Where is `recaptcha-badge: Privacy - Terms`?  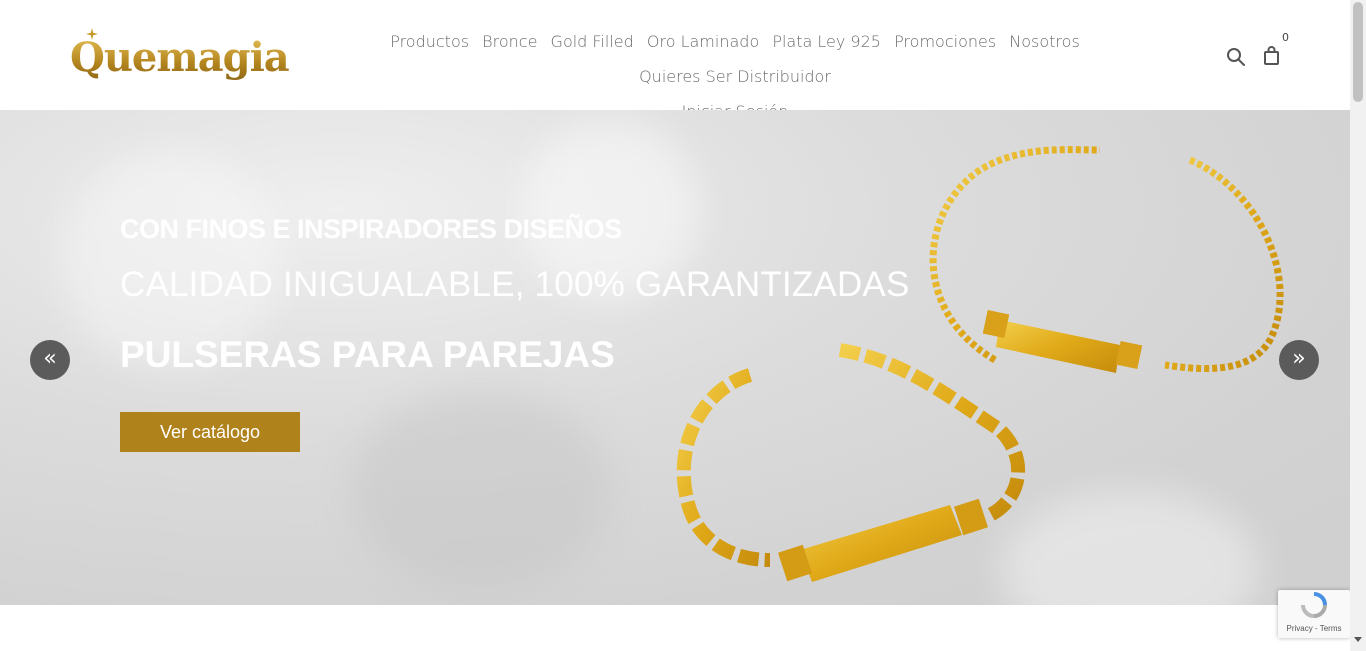 recaptcha-badge: Privacy - Terms is located at coordinates (1314, 614).